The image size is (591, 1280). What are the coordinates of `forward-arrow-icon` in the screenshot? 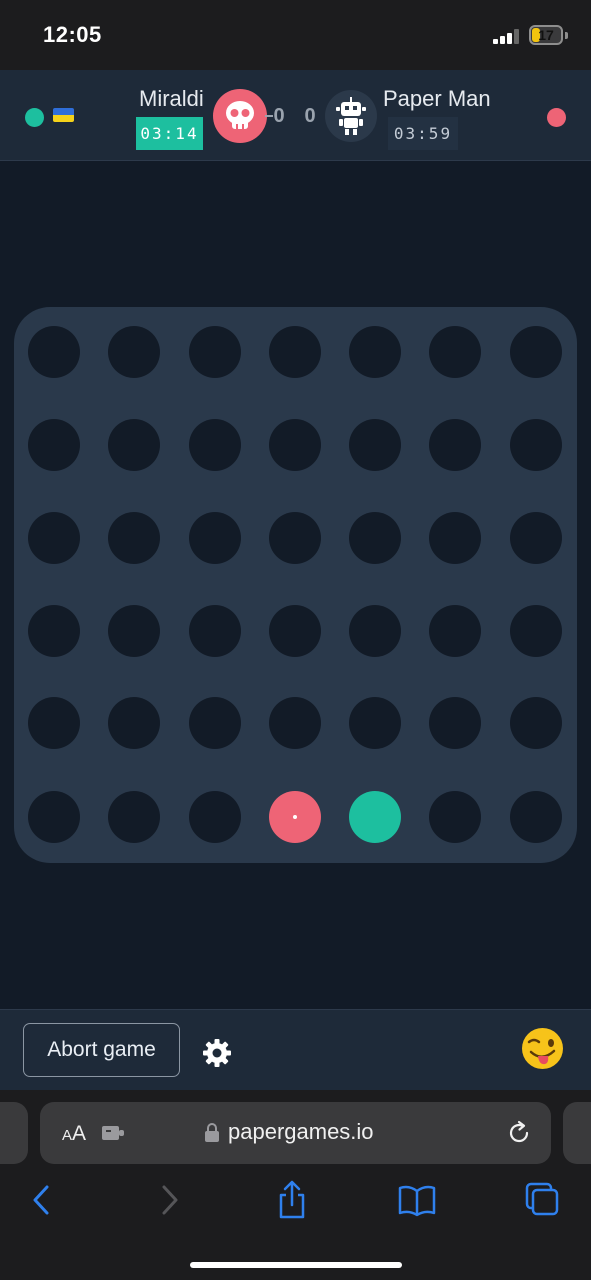 It's located at (169, 1200).